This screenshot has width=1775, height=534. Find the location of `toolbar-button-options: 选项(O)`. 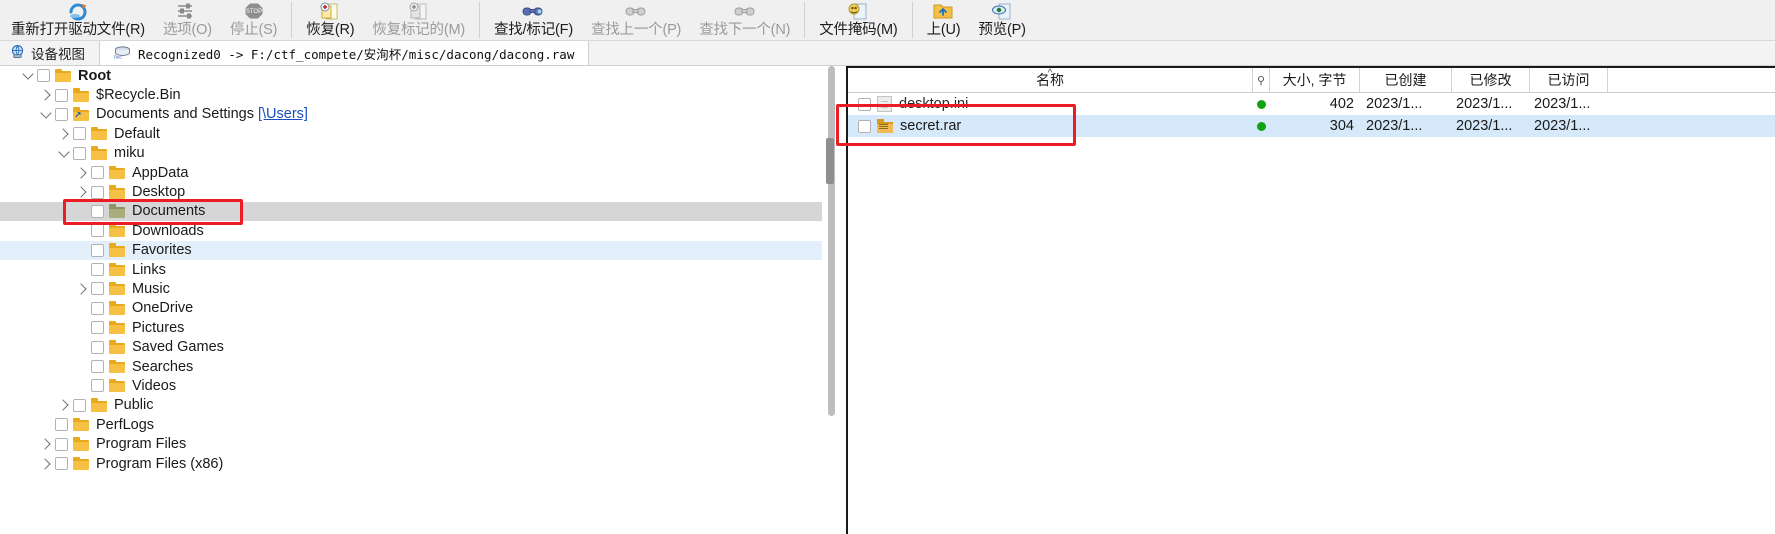

toolbar-button-options: 选项(O) is located at coordinates (187, 20).